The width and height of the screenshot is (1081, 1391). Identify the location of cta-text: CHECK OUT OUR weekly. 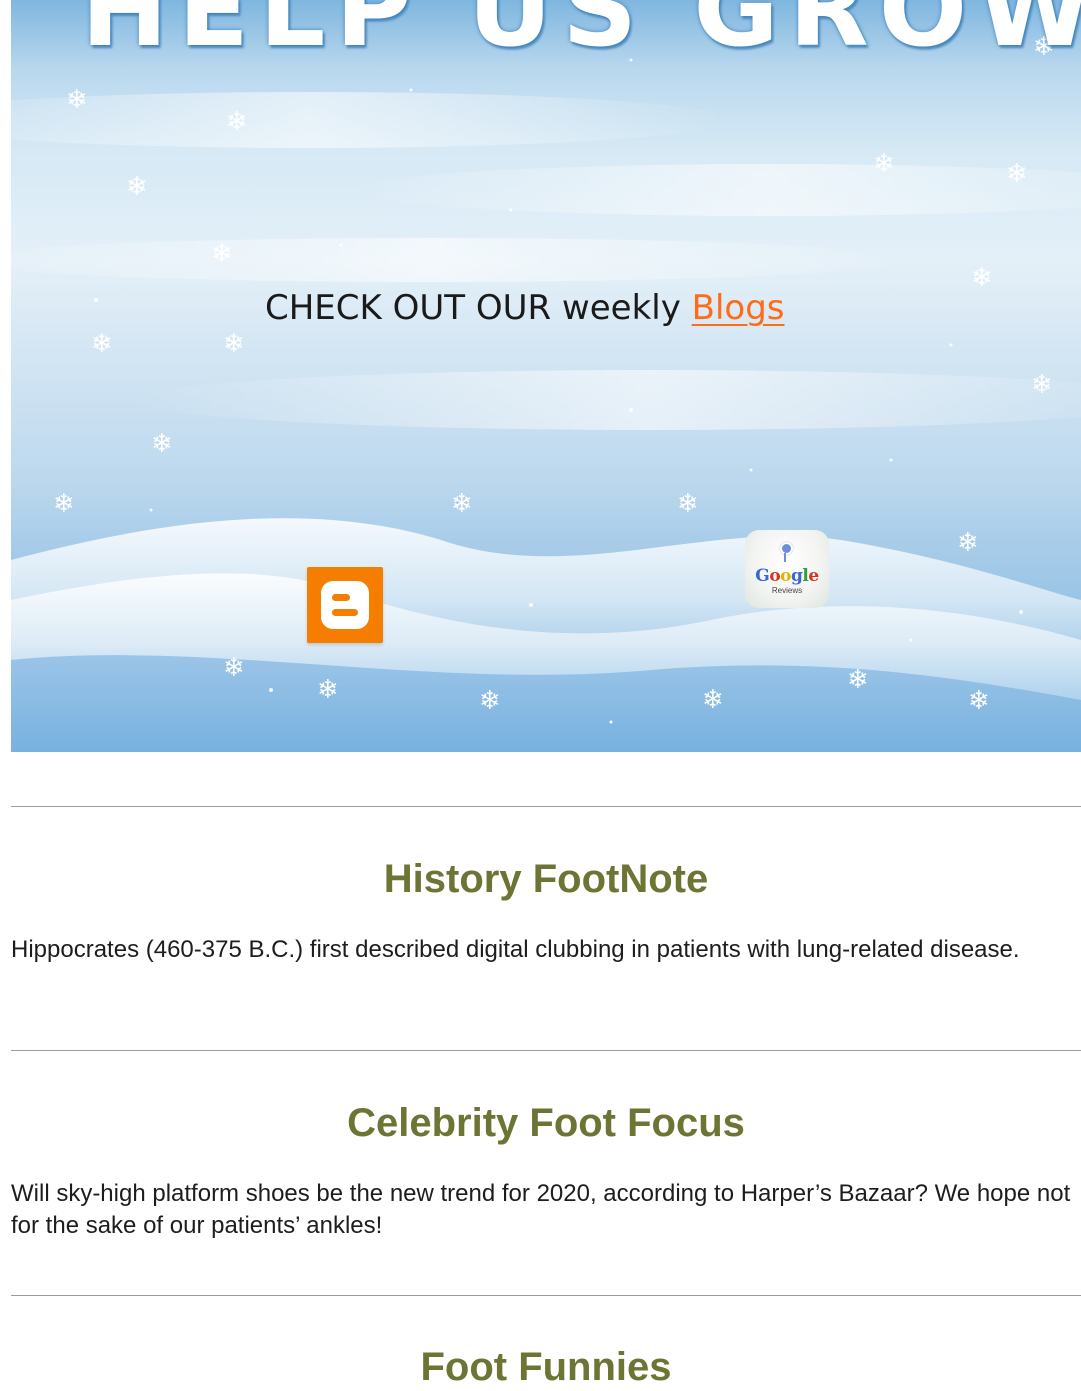
(478, 308).